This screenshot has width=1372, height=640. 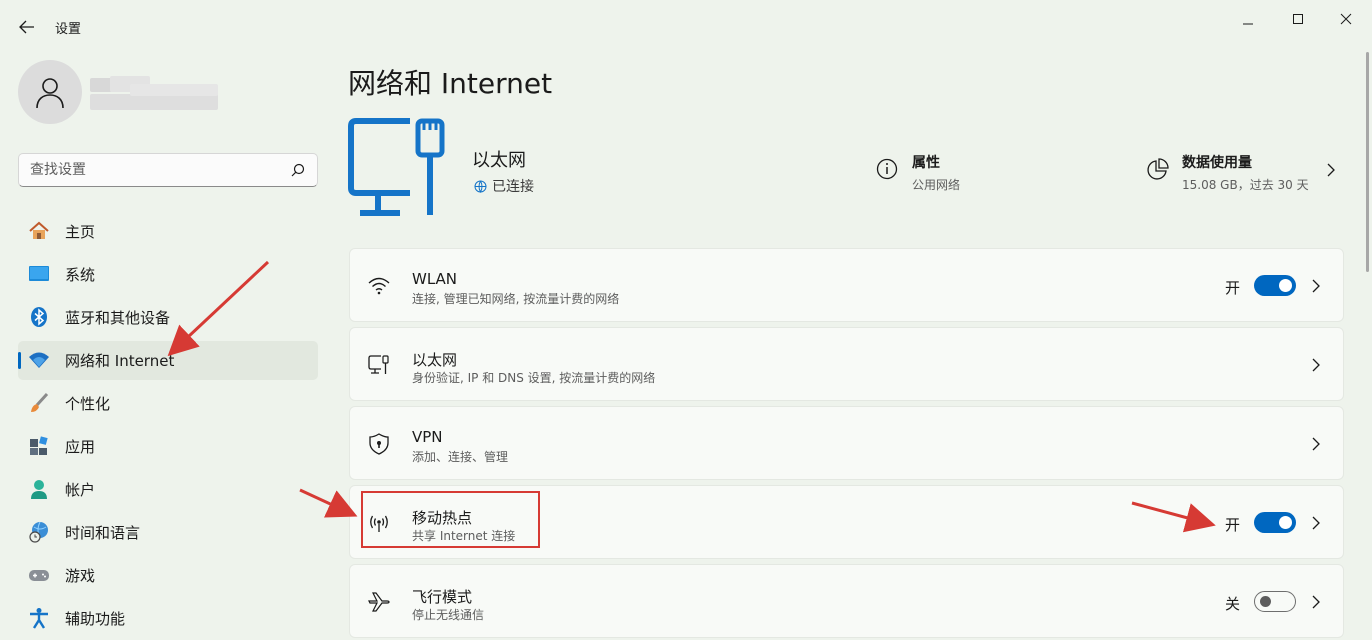 I want to click on scrollbar-thumb, so click(x=1367, y=162).